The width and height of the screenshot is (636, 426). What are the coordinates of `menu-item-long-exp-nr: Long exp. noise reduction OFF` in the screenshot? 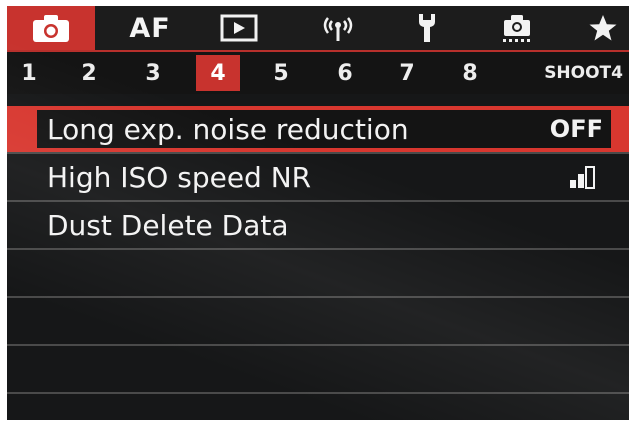 It's located at (318, 130).